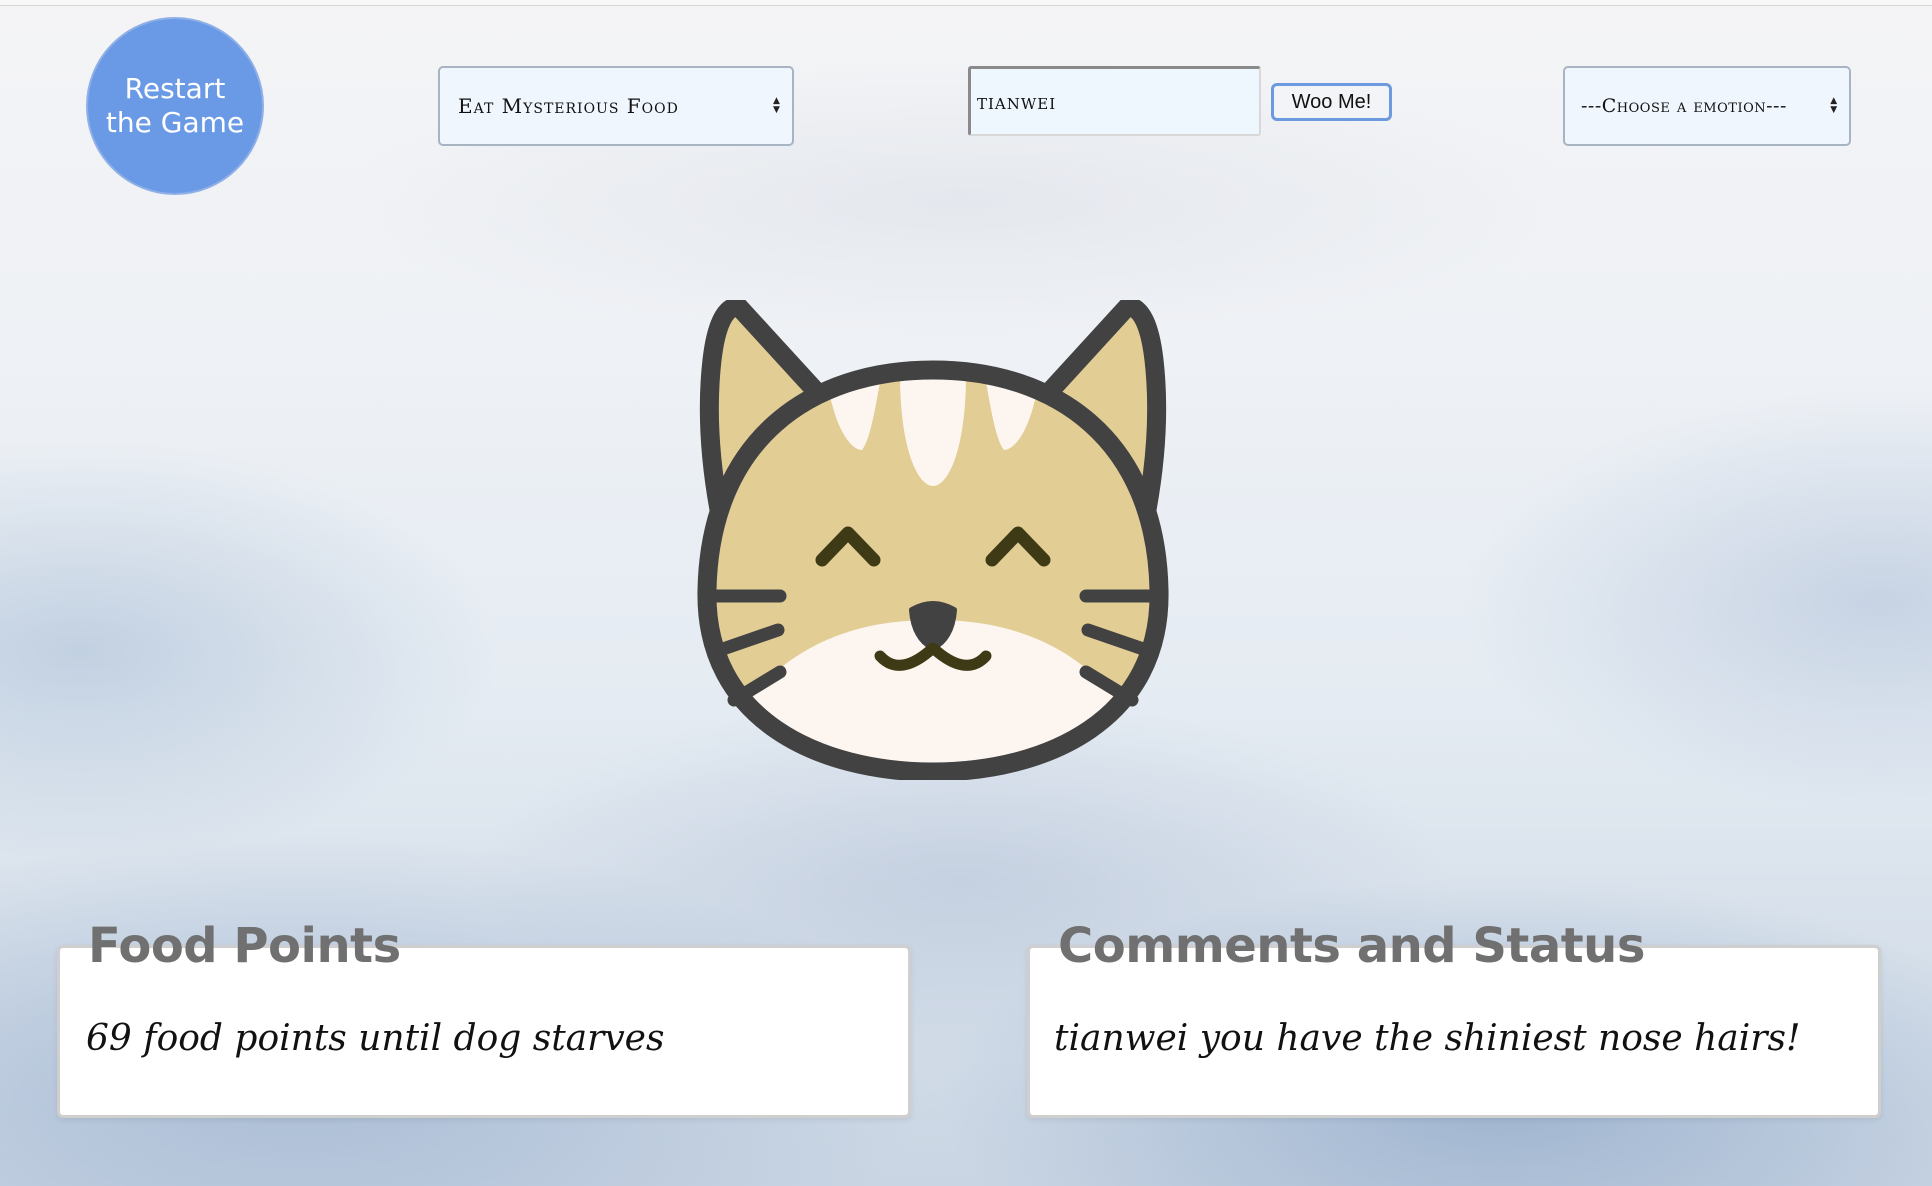 The image size is (1932, 1186). I want to click on food-select: Eat Mysterious Food ▲ ▼, so click(616, 106).